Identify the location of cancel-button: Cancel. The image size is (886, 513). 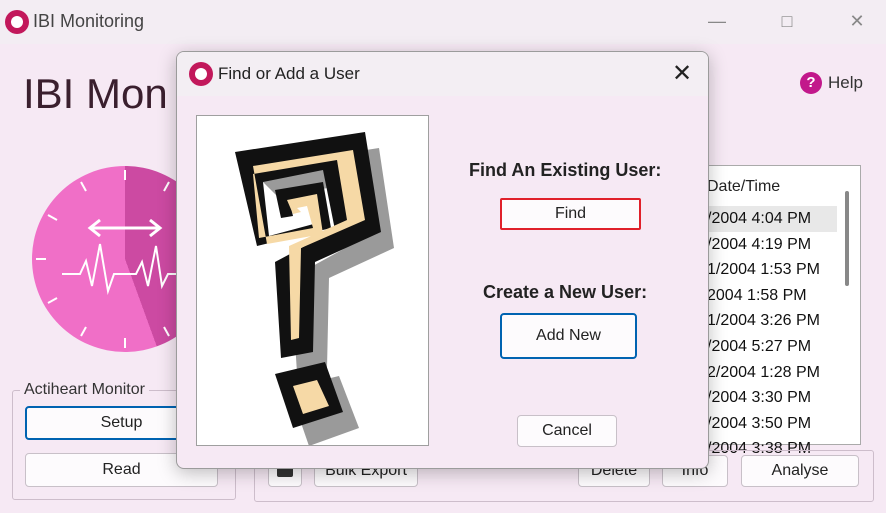
(567, 431).